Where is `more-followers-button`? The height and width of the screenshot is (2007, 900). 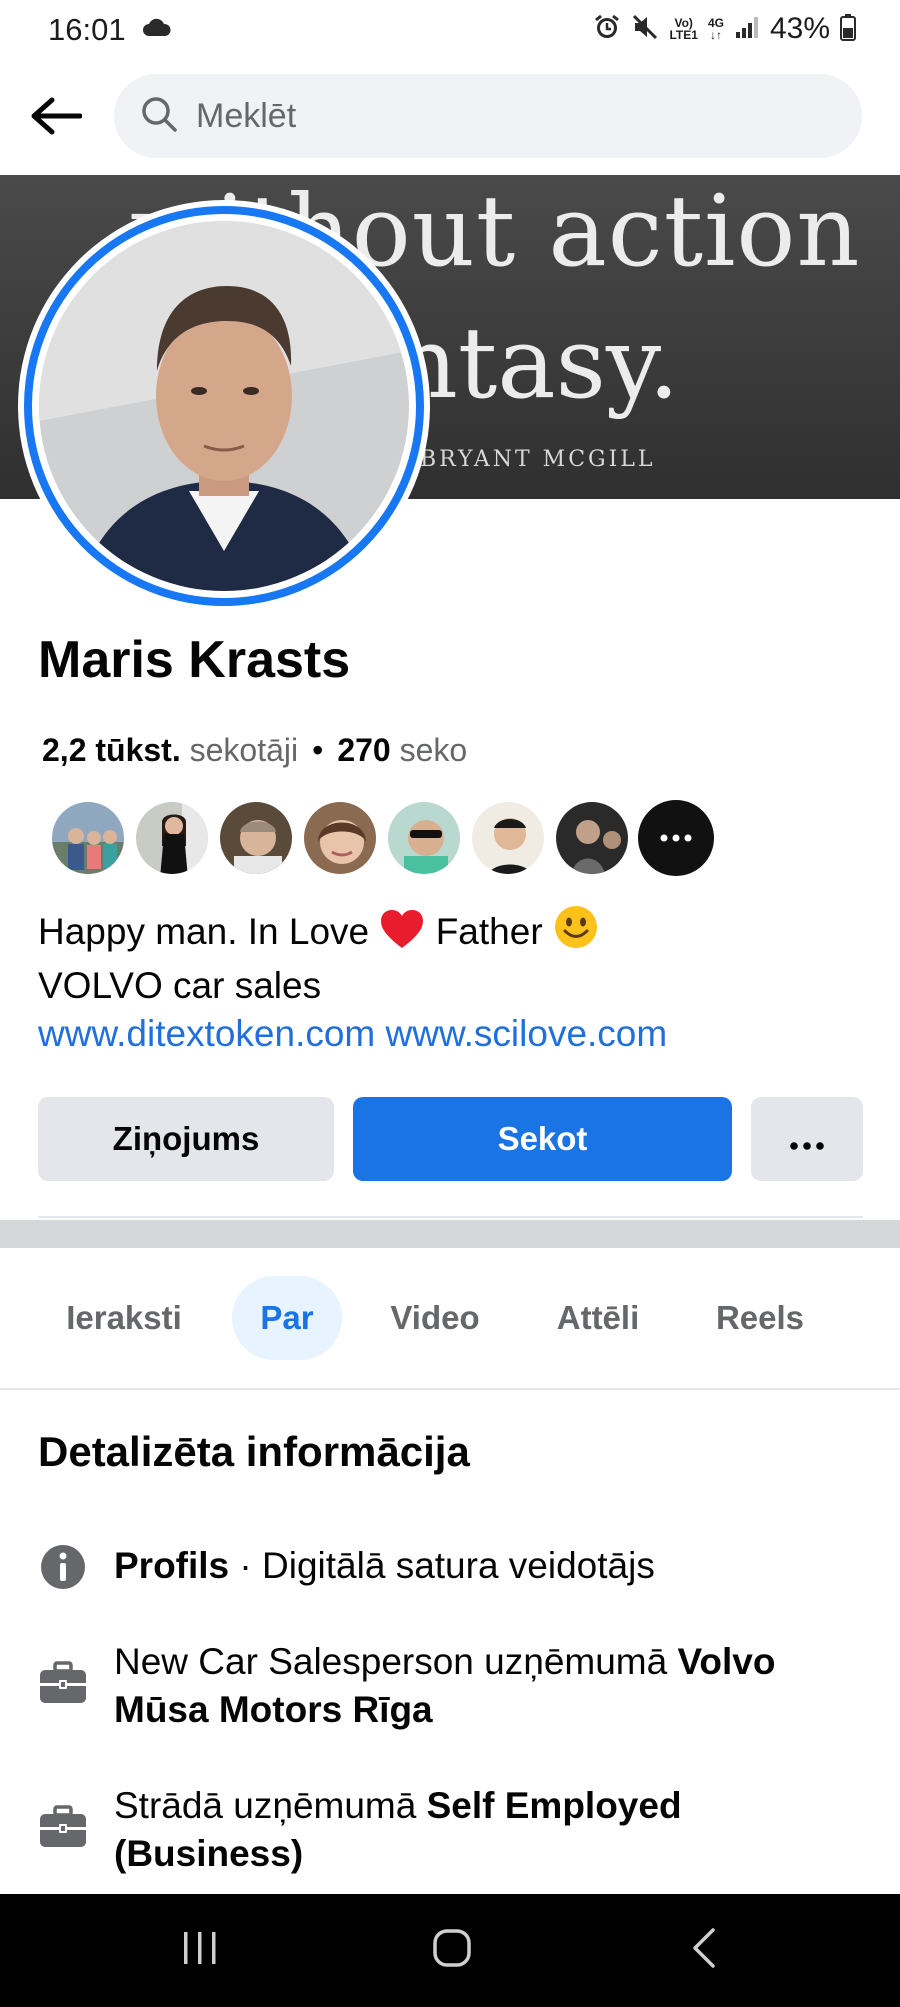
more-followers-button is located at coordinates (676, 838).